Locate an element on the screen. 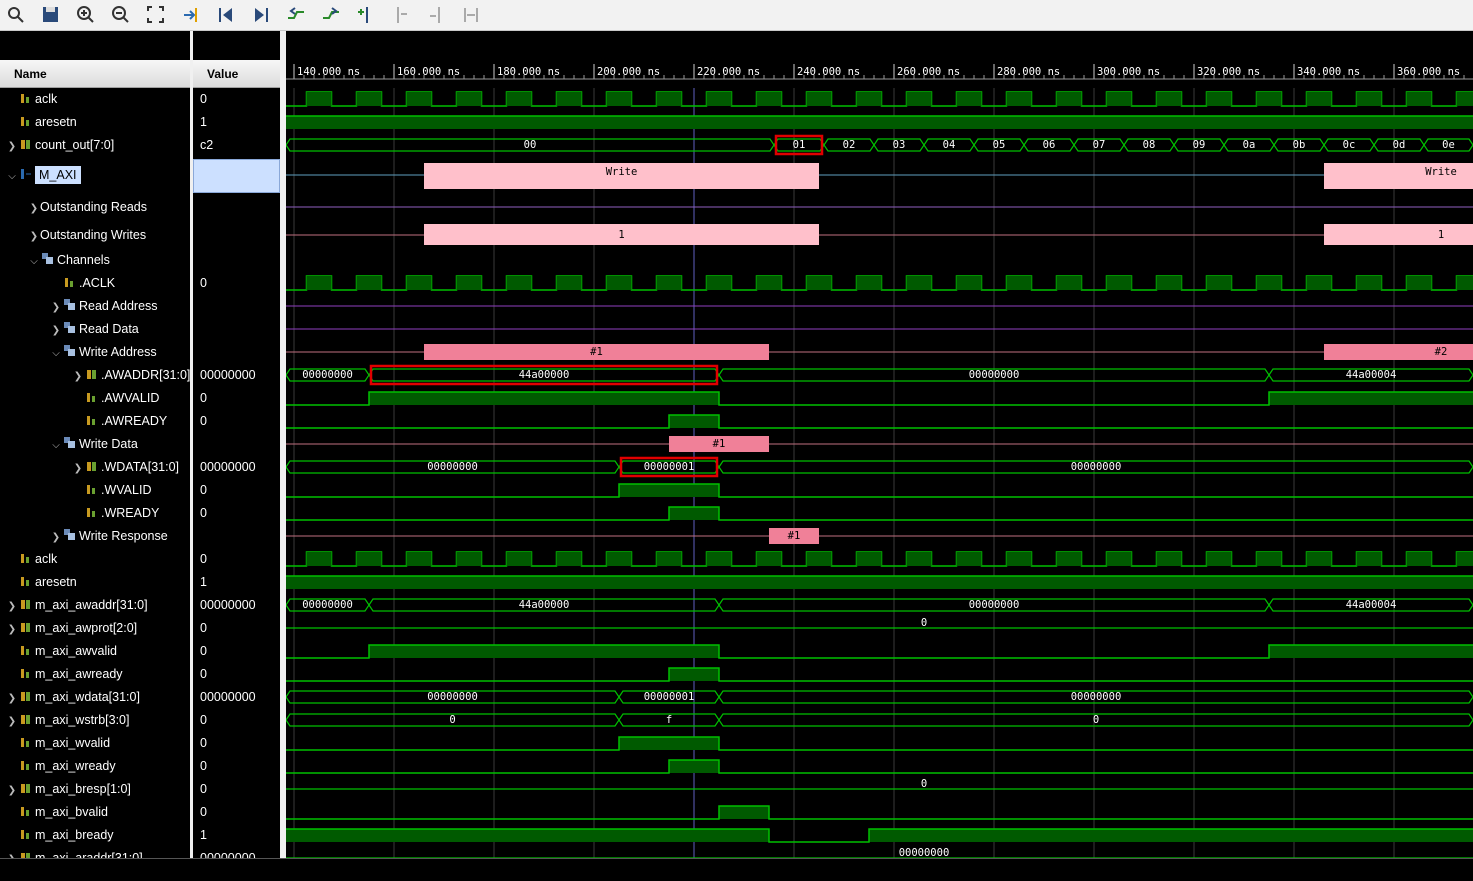 Image resolution: width=1473 pixels, height=881 pixels. signal-row-wvalid: .WVALID is located at coordinates (95, 490).